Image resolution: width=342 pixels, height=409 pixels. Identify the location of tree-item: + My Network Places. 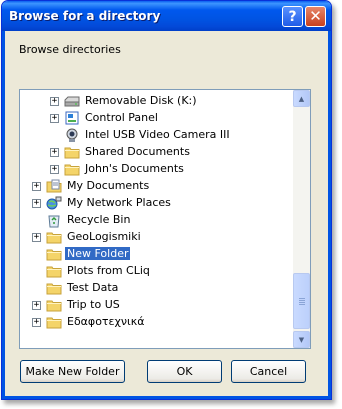
(157, 203).